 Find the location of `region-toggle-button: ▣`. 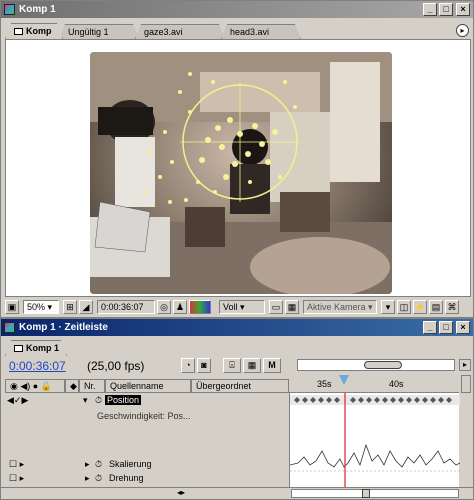

region-toggle-button: ▣ is located at coordinates (12, 307).